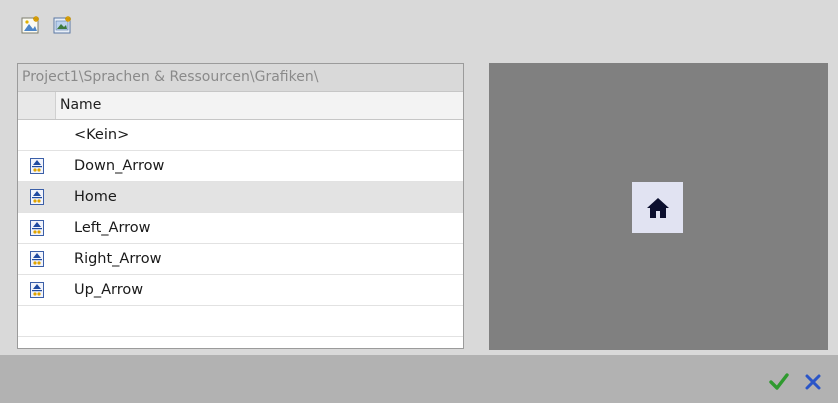 Image resolution: width=838 pixels, height=403 pixels. Describe the element at coordinates (240, 135) in the screenshot. I see `list-item-kein: <Kein>` at that location.